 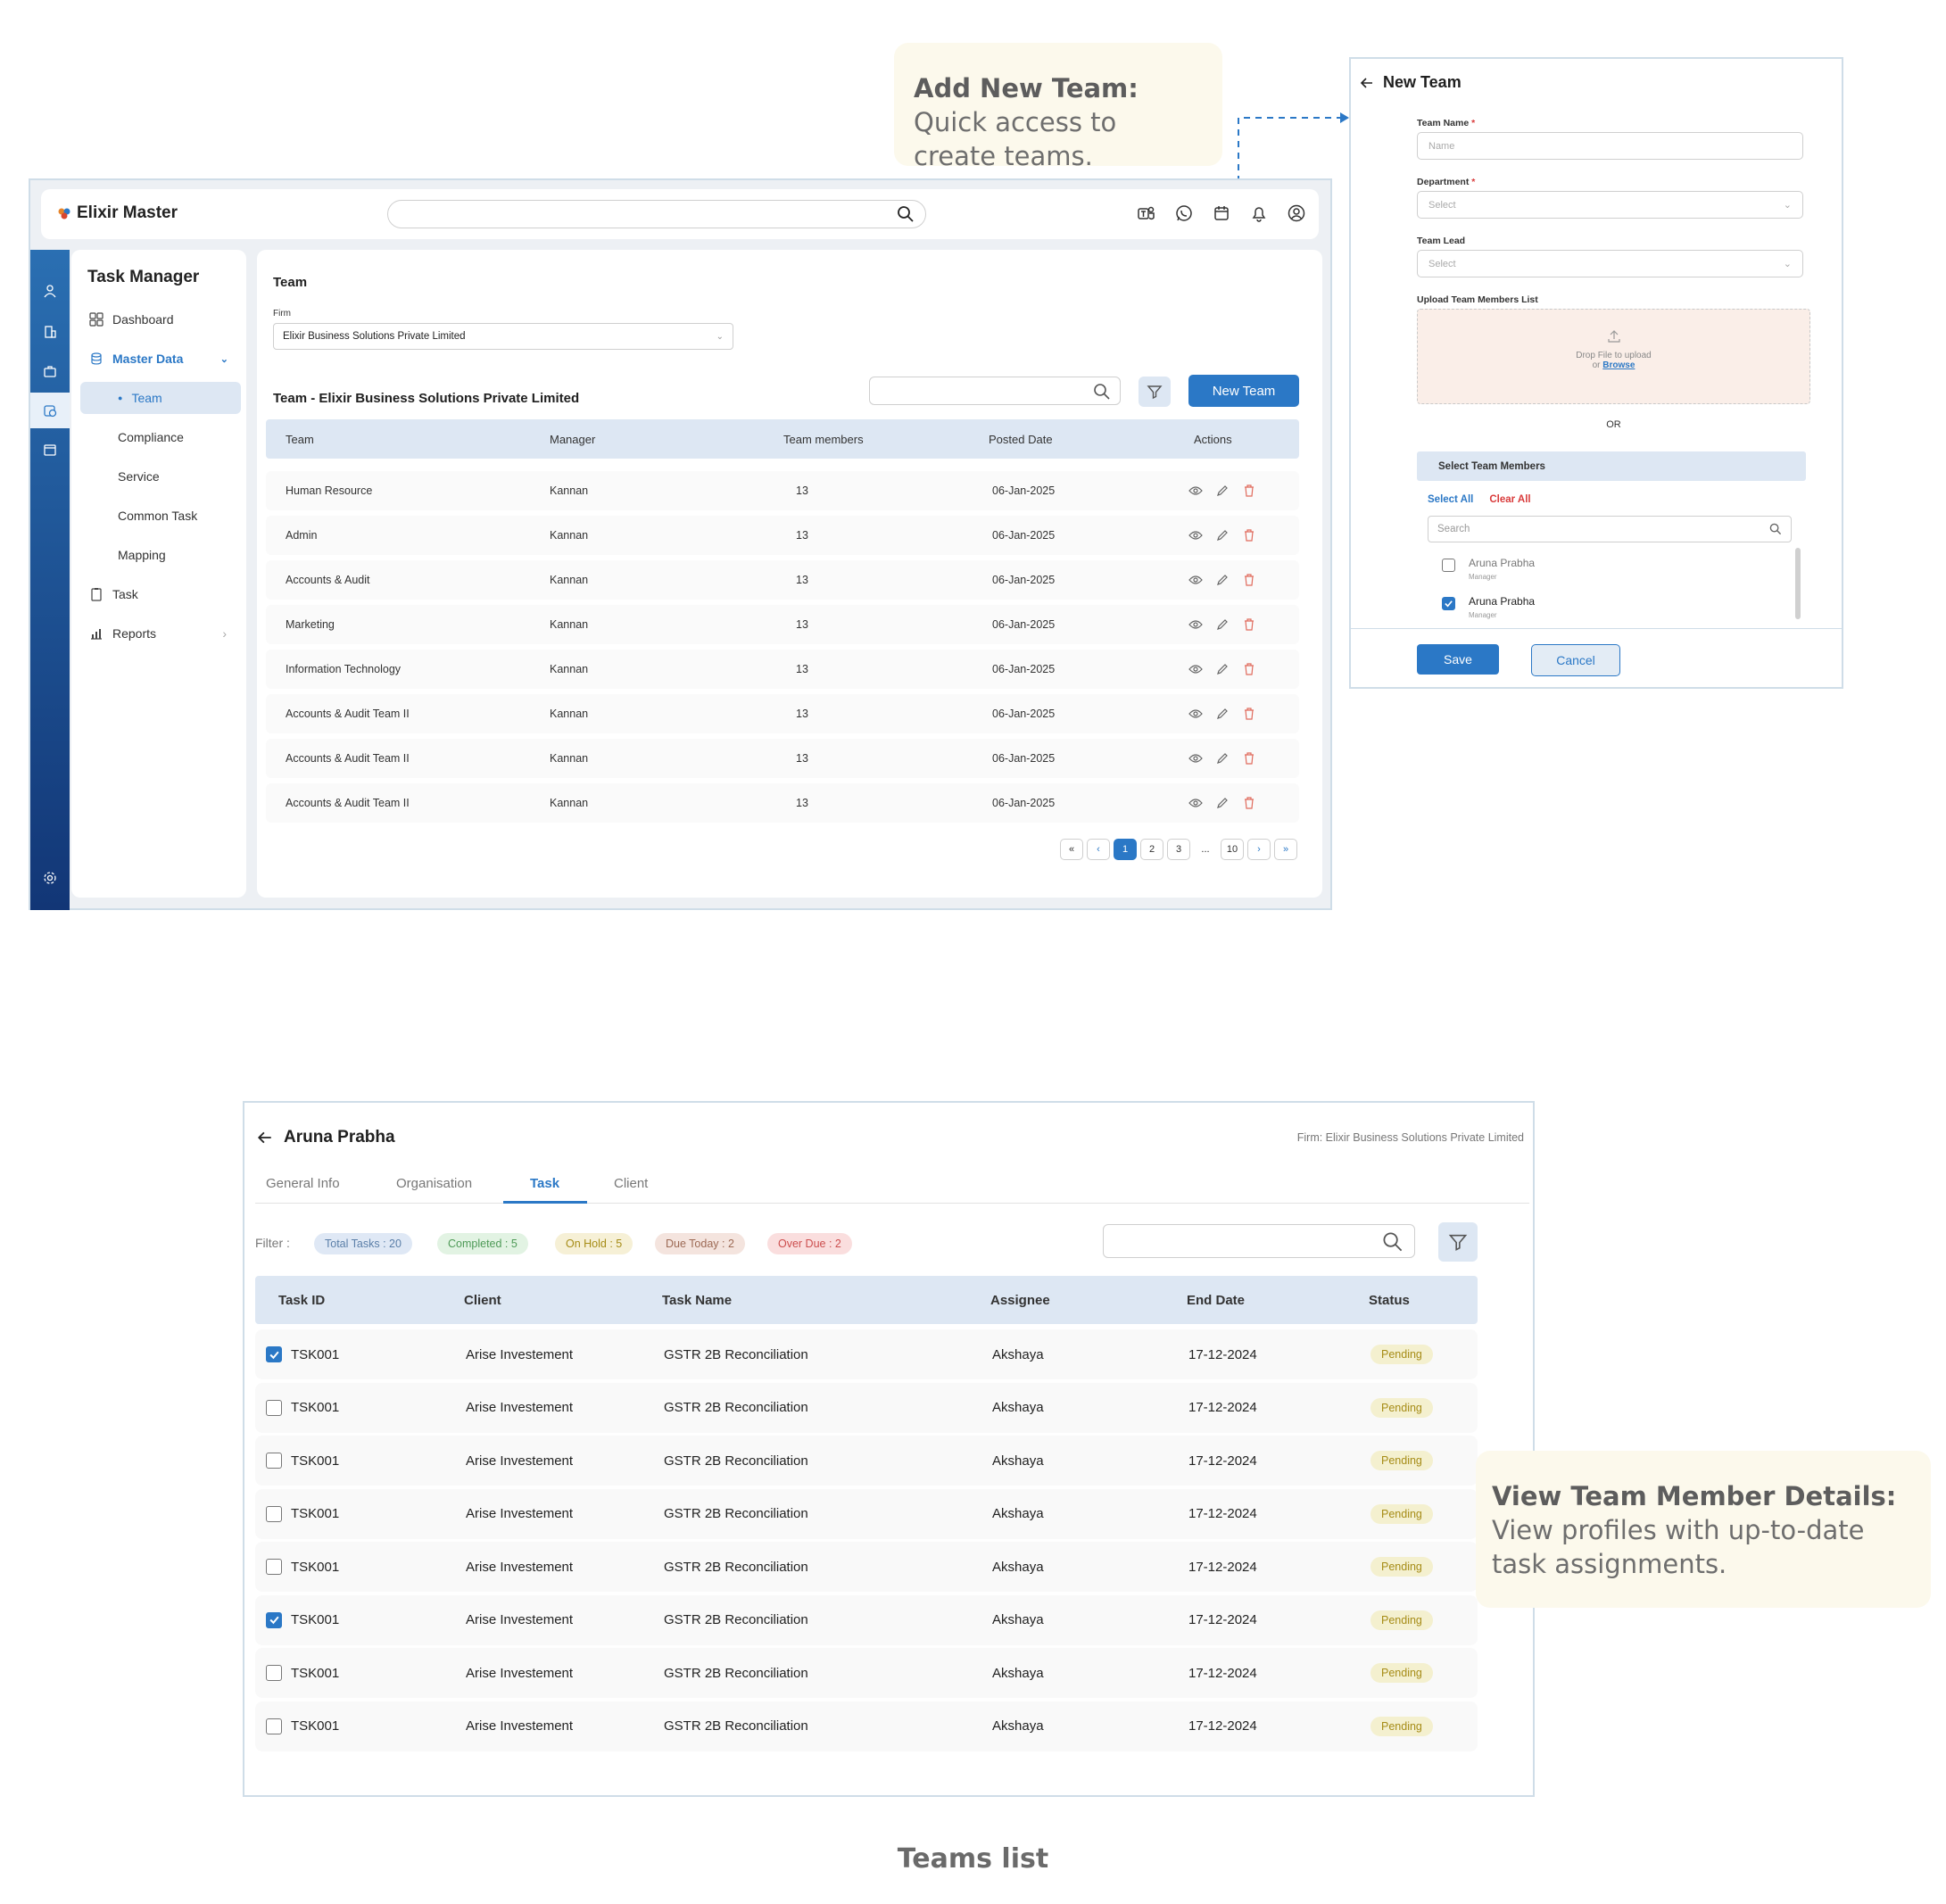 What do you see at coordinates (631, 1183) in the screenshot?
I see `tab-client: Client` at bounding box center [631, 1183].